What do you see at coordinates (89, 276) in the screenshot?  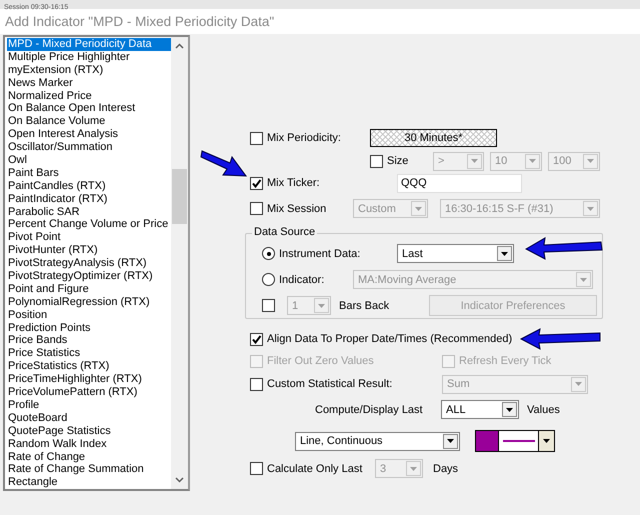 I see `list-item: PivotStrategyOptimizer (RTX)` at bounding box center [89, 276].